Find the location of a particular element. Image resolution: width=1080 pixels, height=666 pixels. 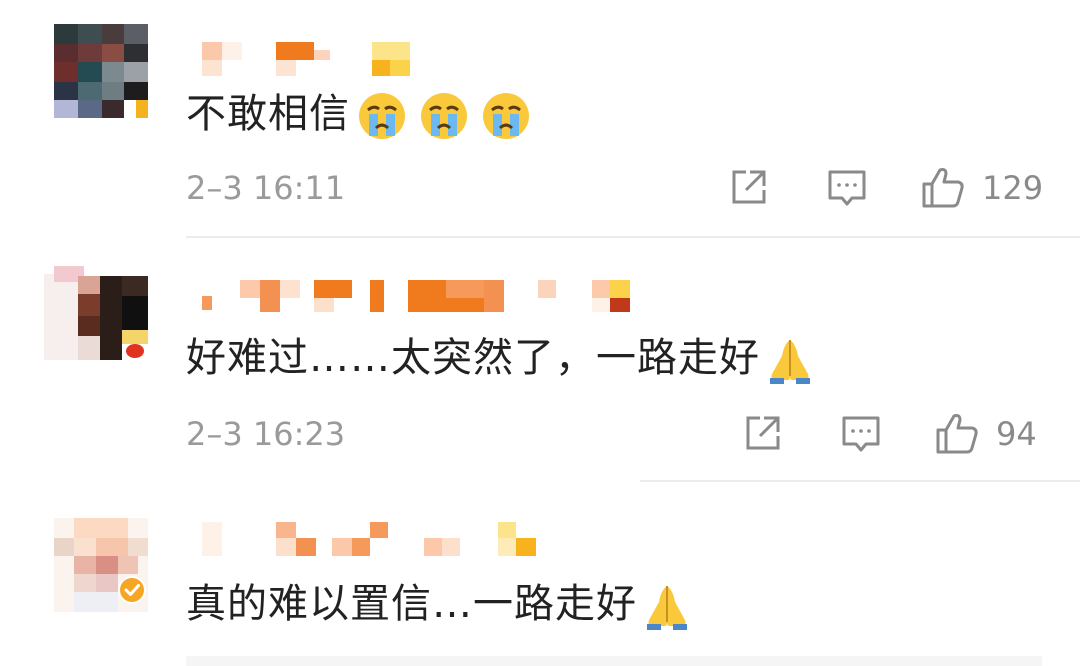

comment-text: 不敢相信 is located at coordinates (359, 116).